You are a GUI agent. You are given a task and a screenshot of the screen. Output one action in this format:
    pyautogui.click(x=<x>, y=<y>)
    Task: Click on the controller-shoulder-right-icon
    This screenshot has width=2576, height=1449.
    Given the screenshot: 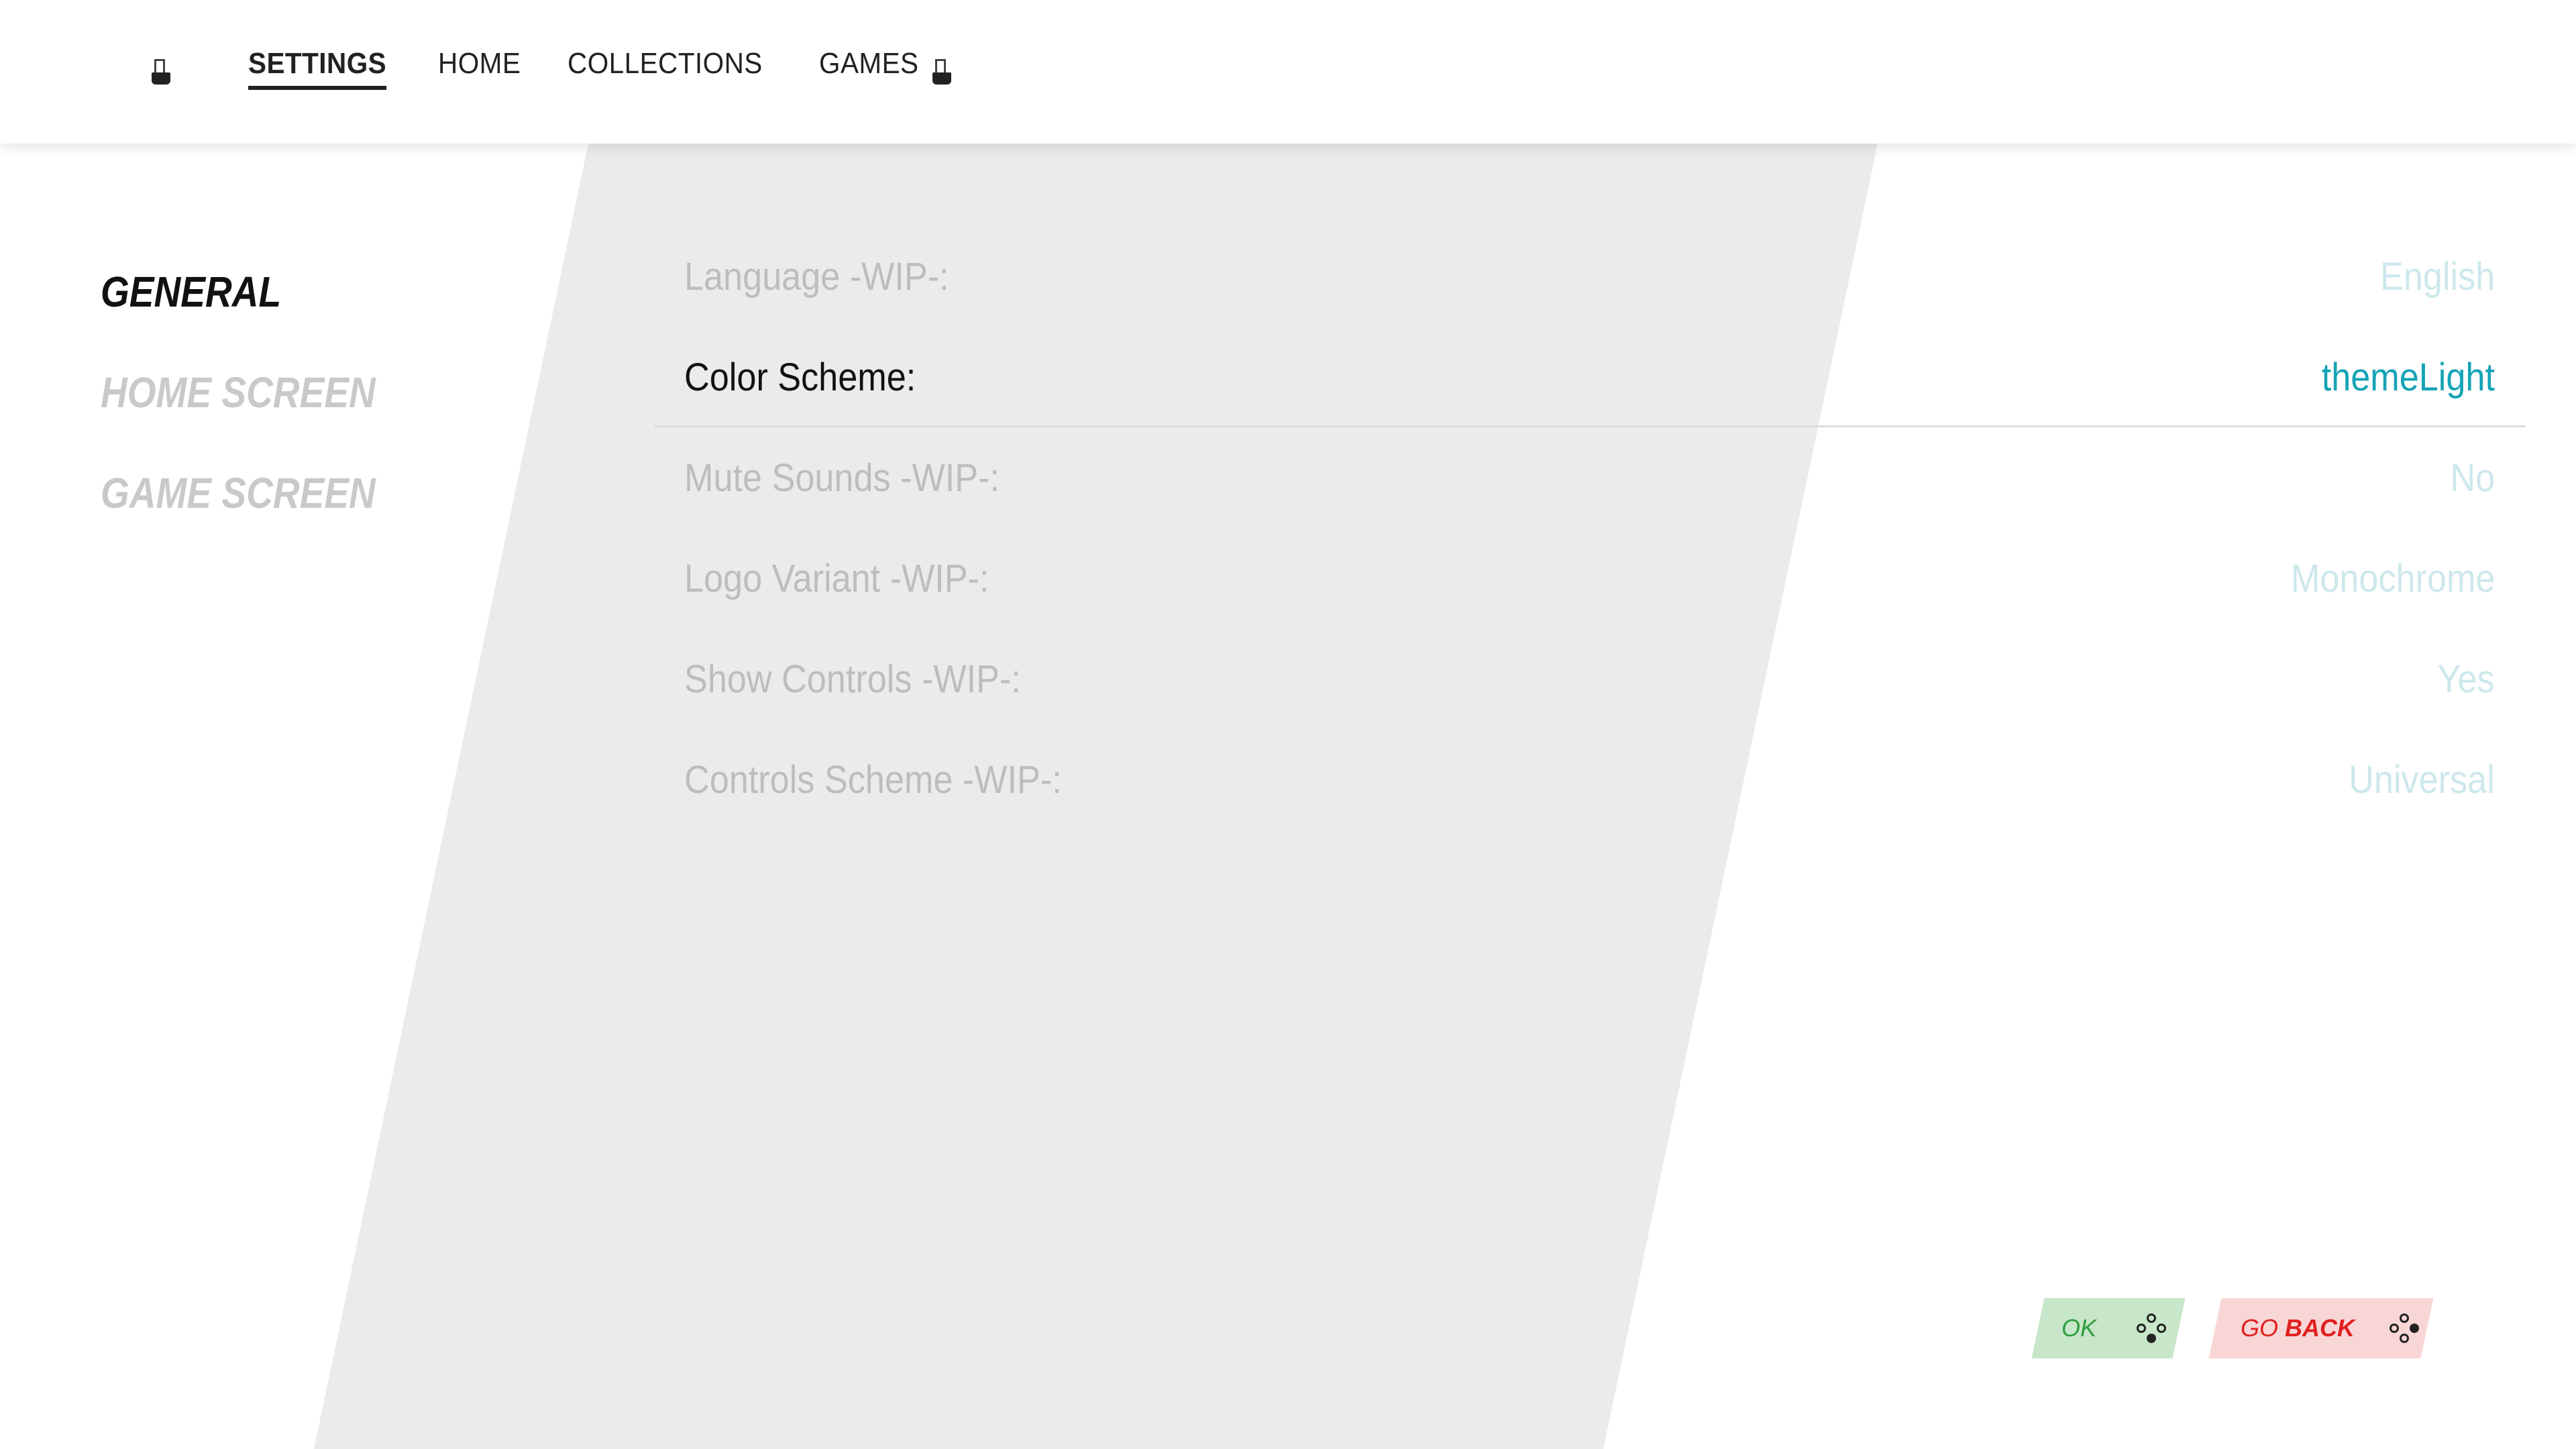 What is the action you would take?
    pyautogui.click(x=941, y=72)
    